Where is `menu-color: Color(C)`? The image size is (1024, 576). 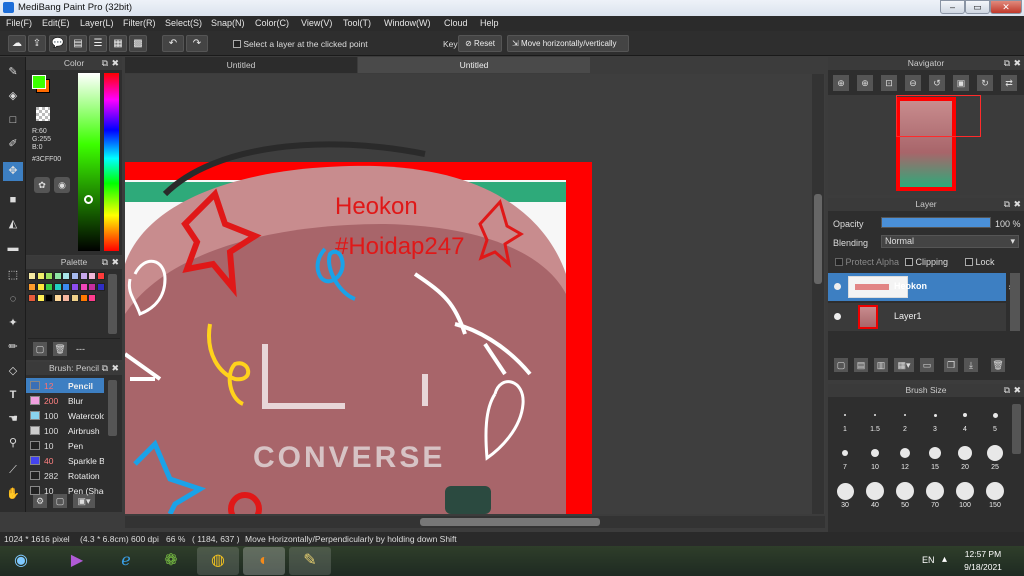
menu-color: Color(C) is located at coordinates (272, 23).